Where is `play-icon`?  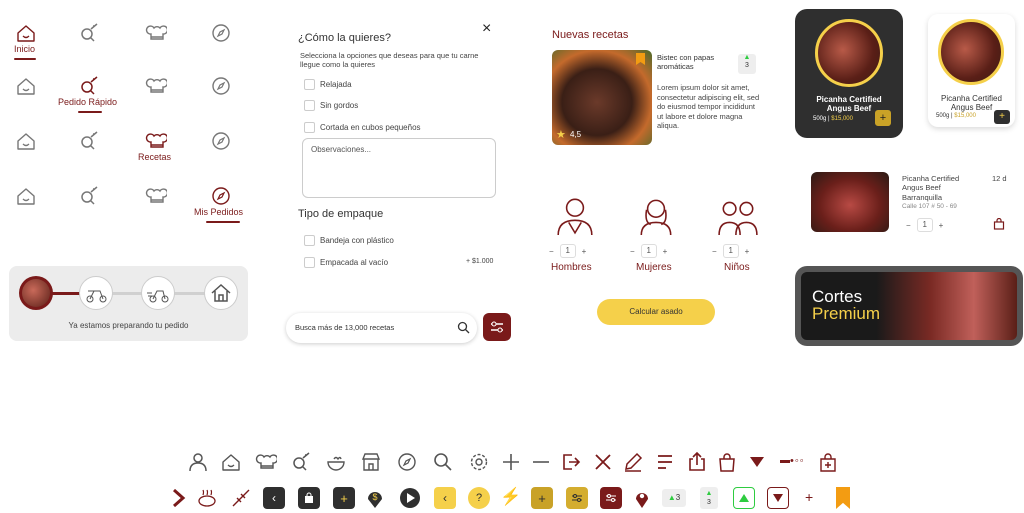
play-icon is located at coordinates (410, 498).